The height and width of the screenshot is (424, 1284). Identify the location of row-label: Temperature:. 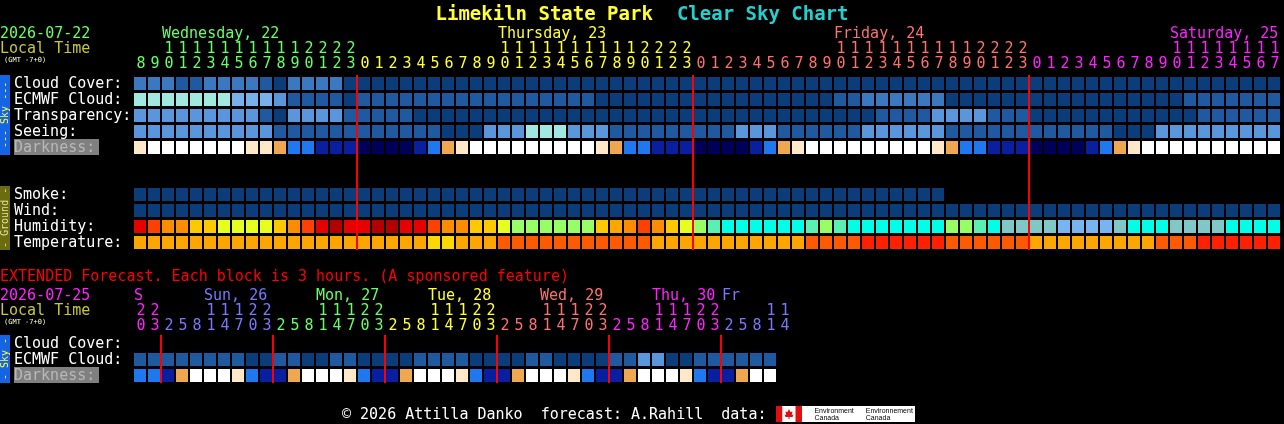
(68, 242).